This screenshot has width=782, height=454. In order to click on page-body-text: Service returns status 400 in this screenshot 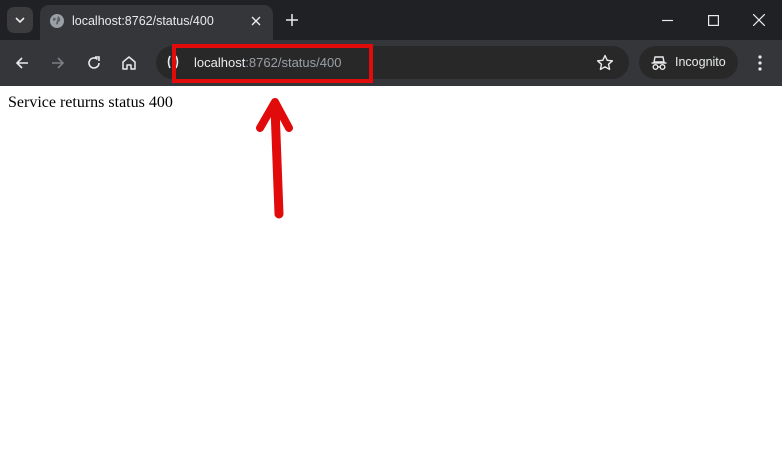, I will do `click(90, 102)`.